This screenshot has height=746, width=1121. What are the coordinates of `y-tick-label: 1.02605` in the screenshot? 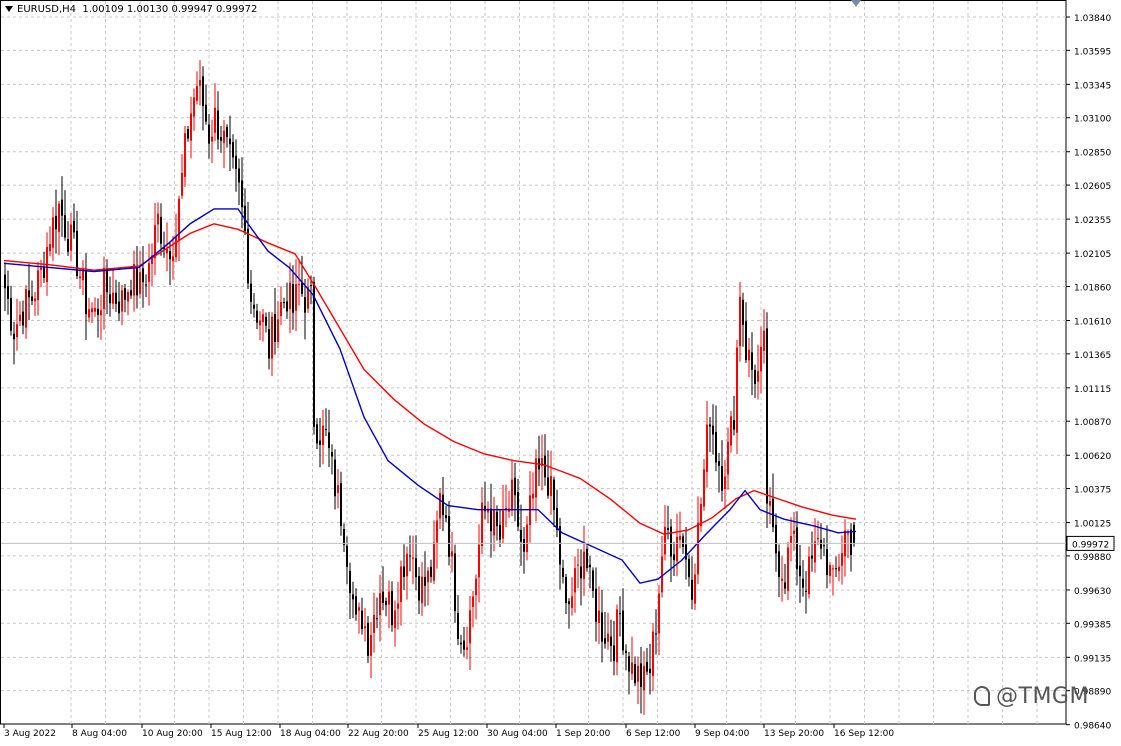 It's located at (1092, 187).